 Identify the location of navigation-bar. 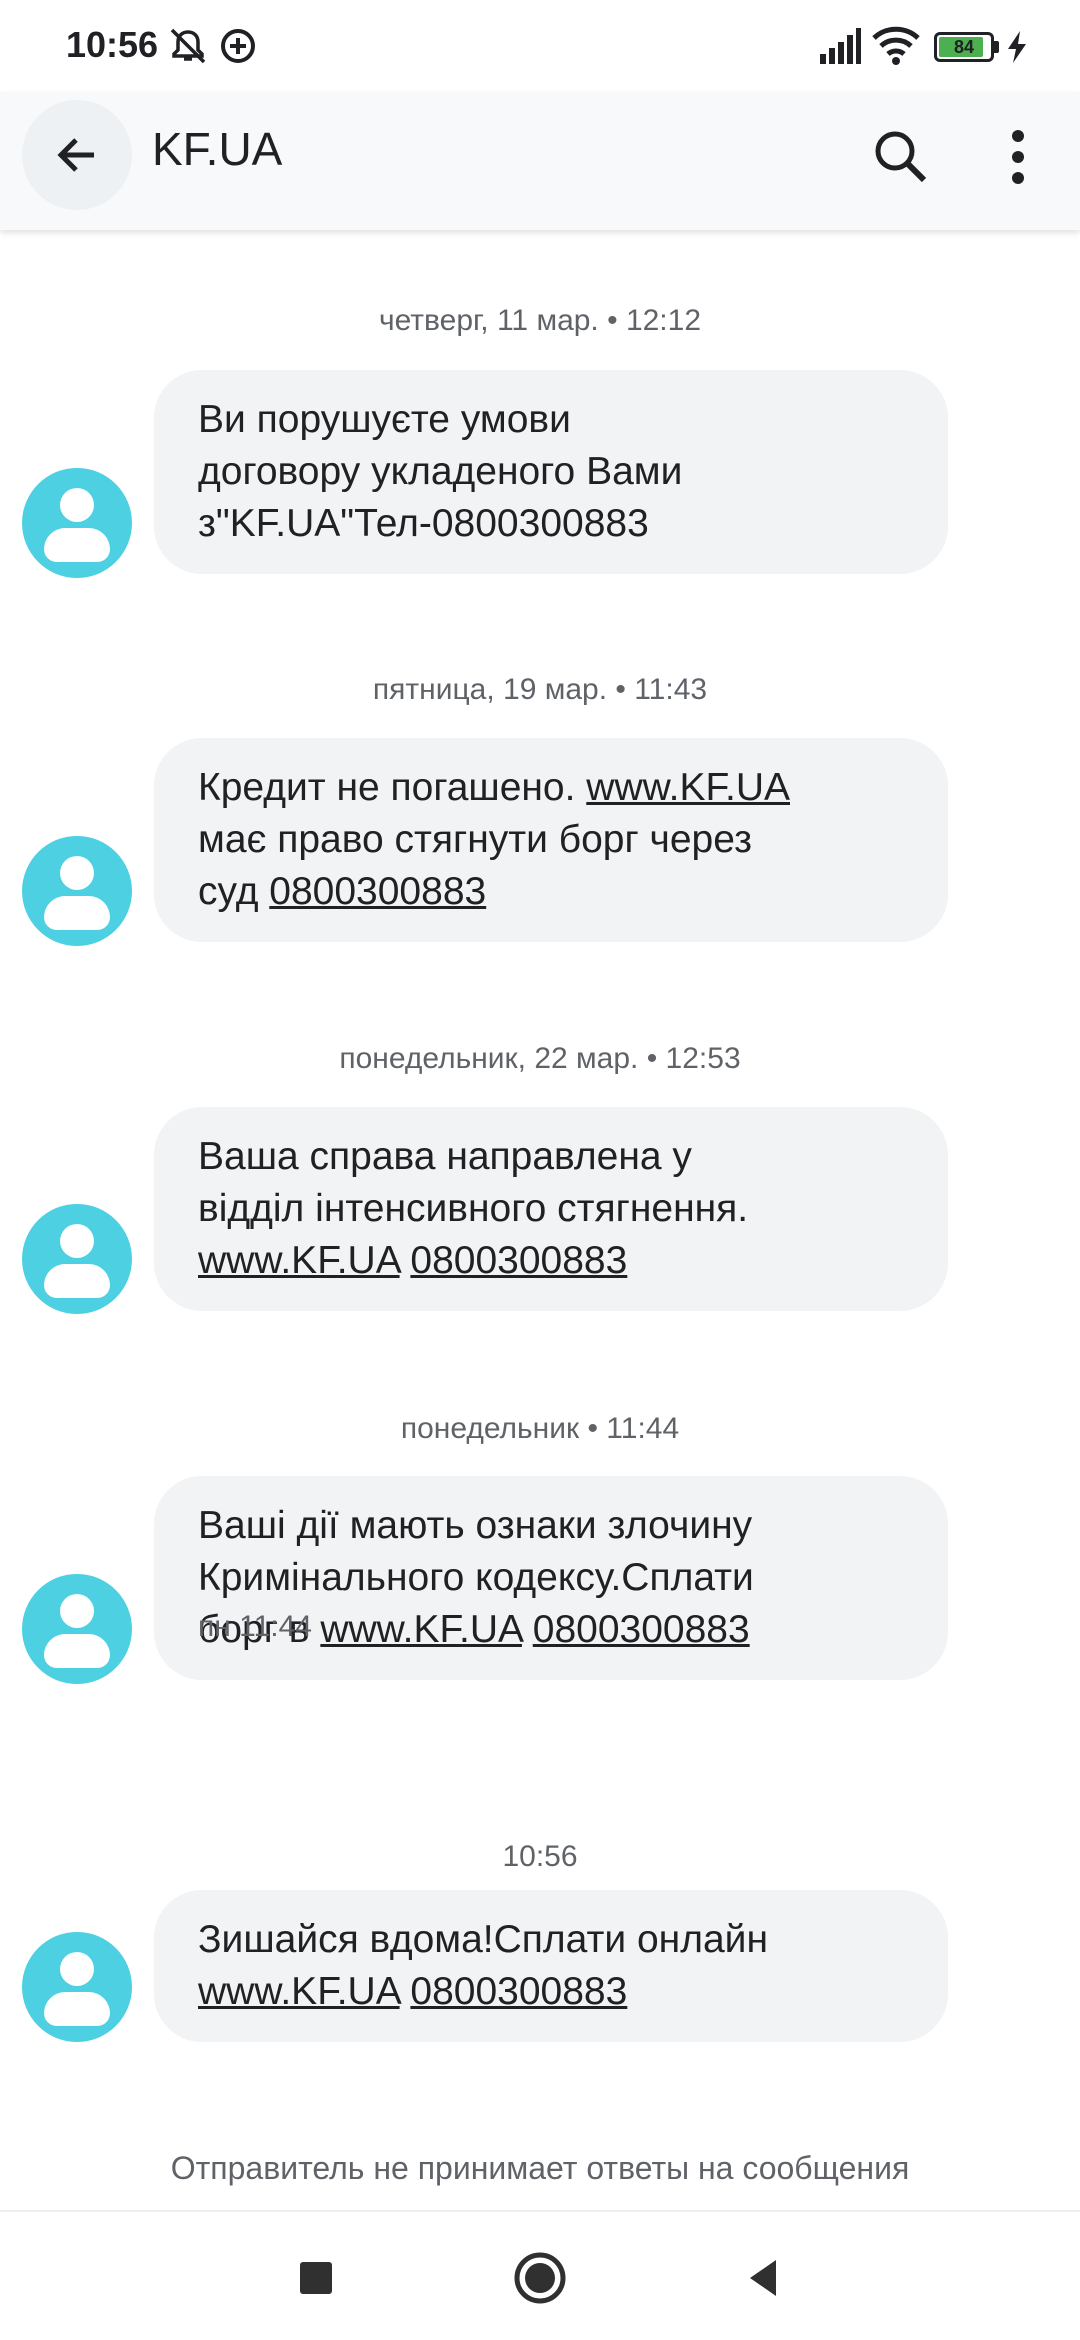
(540, 2275).